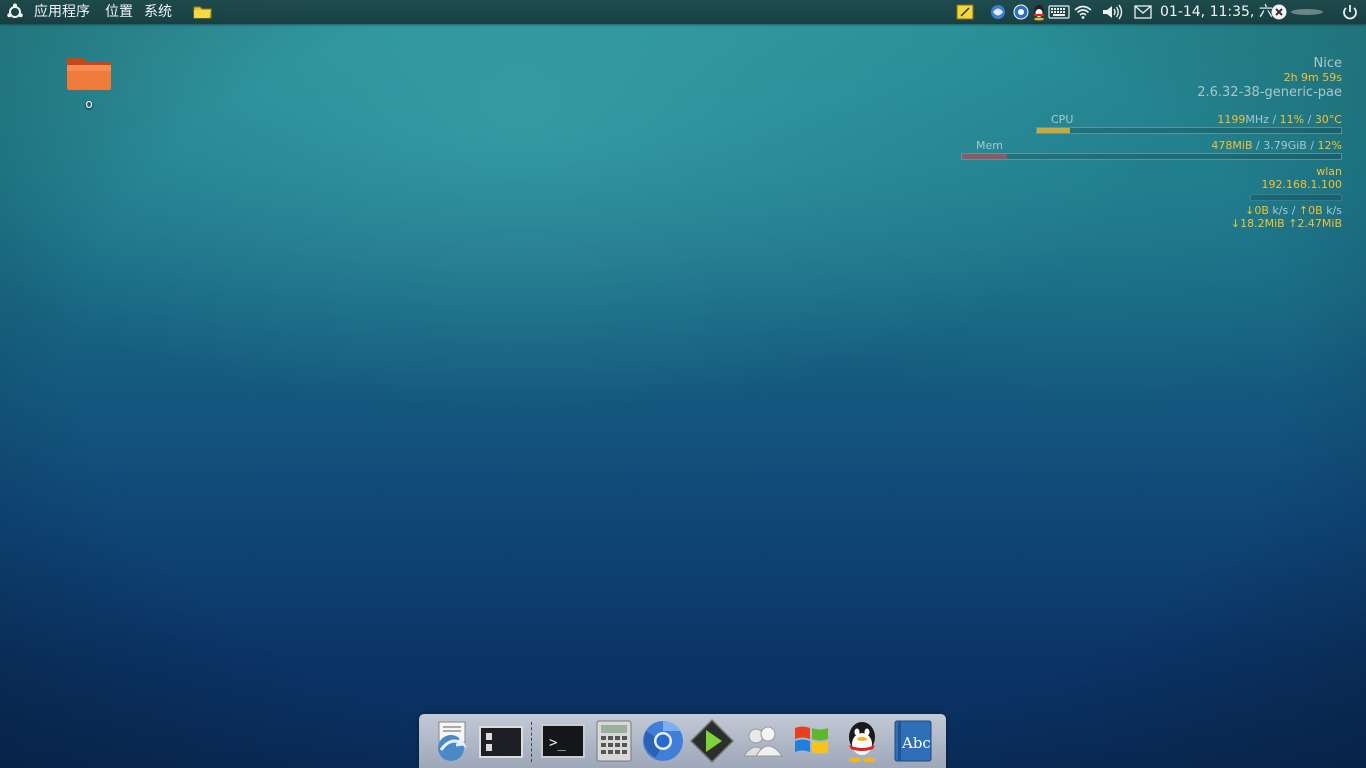 The height and width of the screenshot is (768, 1366). I want to click on net-rates: ↓0B k/s / ↑0B k/s, so click(1293, 210).